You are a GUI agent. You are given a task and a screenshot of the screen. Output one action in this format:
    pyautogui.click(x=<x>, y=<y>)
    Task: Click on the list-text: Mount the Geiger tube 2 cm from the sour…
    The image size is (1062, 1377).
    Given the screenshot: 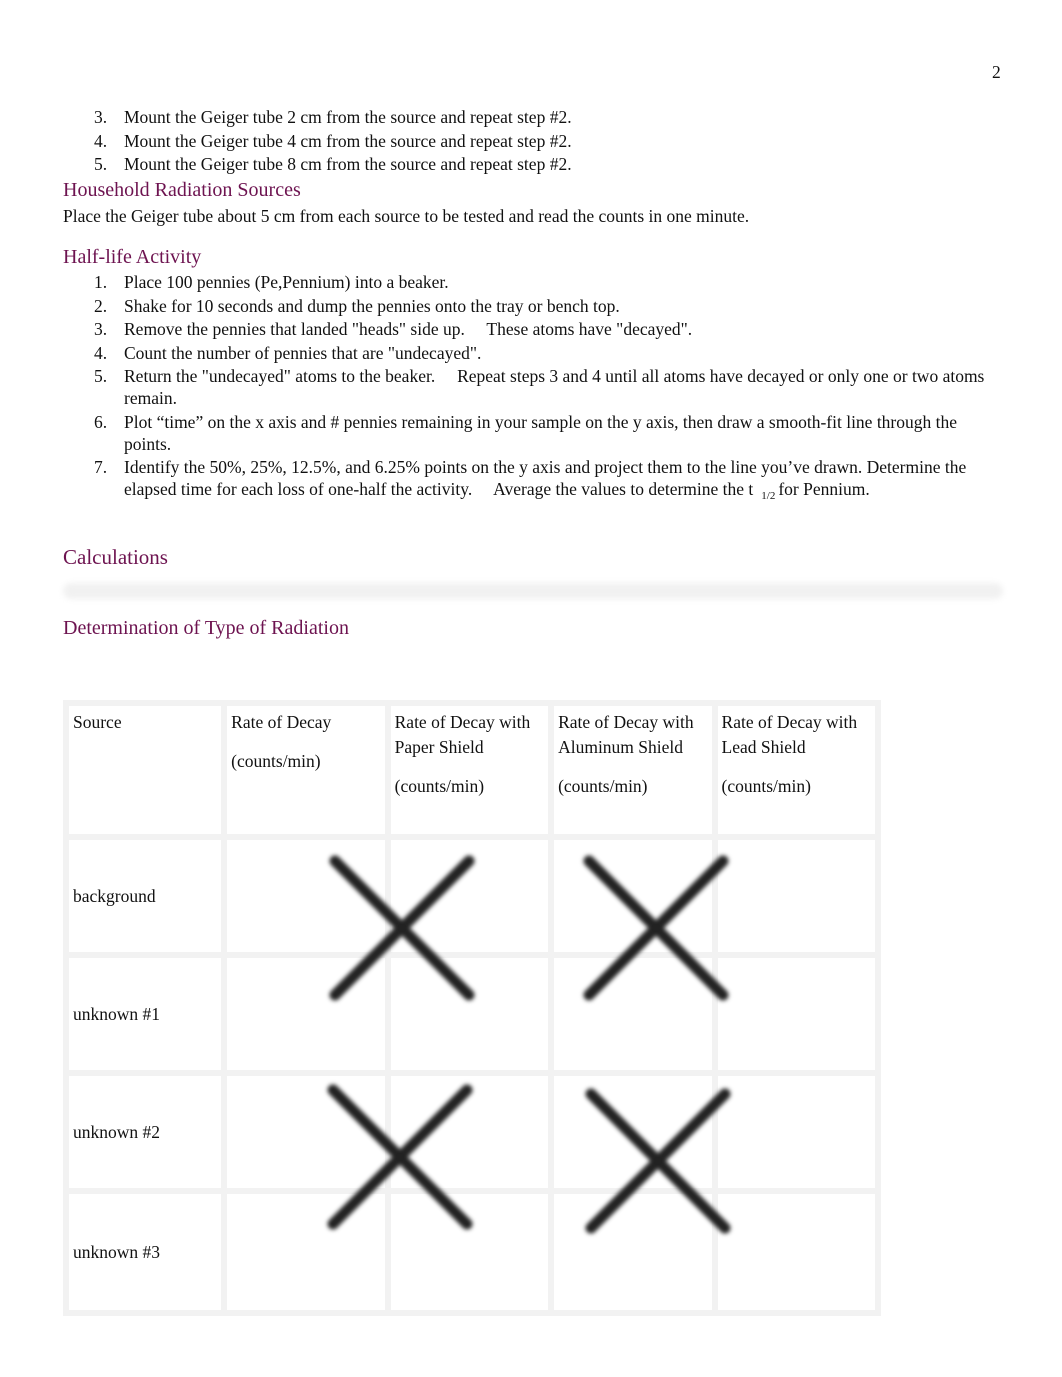 What is the action you would take?
    pyautogui.click(x=348, y=117)
    